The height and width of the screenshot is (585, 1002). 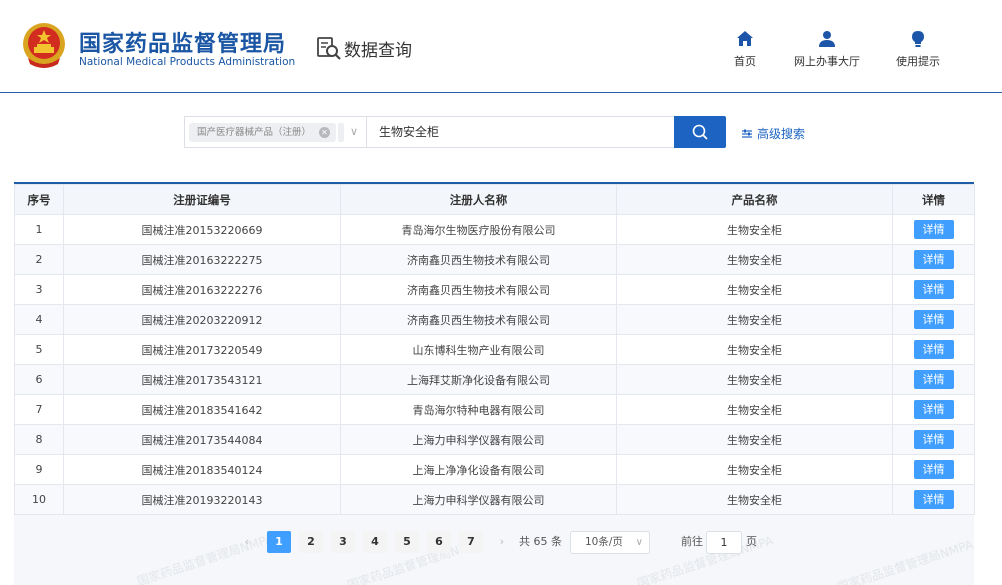 What do you see at coordinates (494, 409) in the screenshot?
I see `table-row: 7 国械注准20183541642 青岛海尔特种电器有限公司 生物安全柜 详情` at bounding box center [494, 409].